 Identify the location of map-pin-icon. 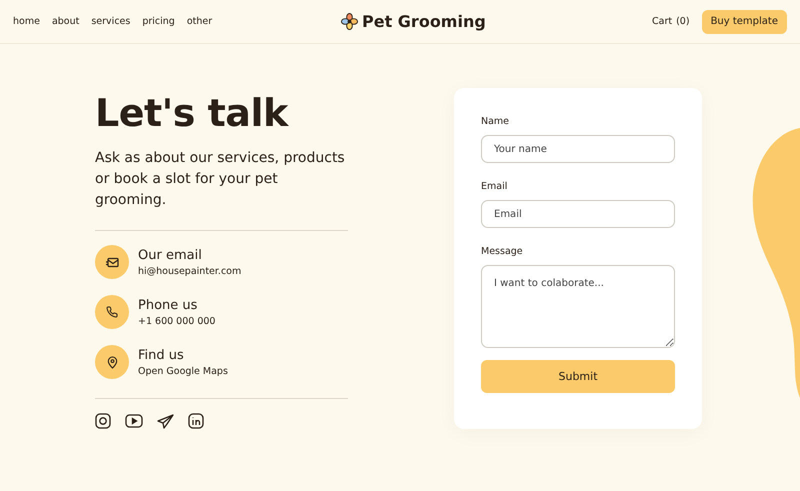
(112, 362).